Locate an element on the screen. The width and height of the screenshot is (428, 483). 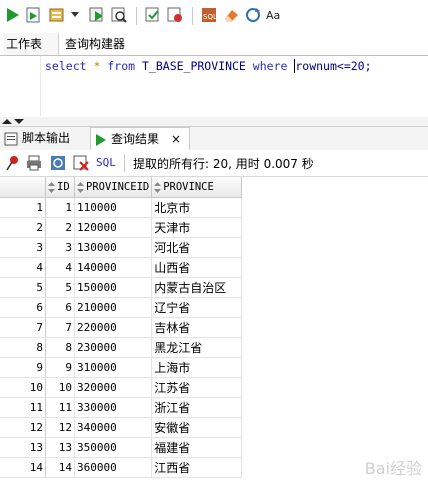
tab-query-builder: 查询构建器 is located at coordinates (95, 44).